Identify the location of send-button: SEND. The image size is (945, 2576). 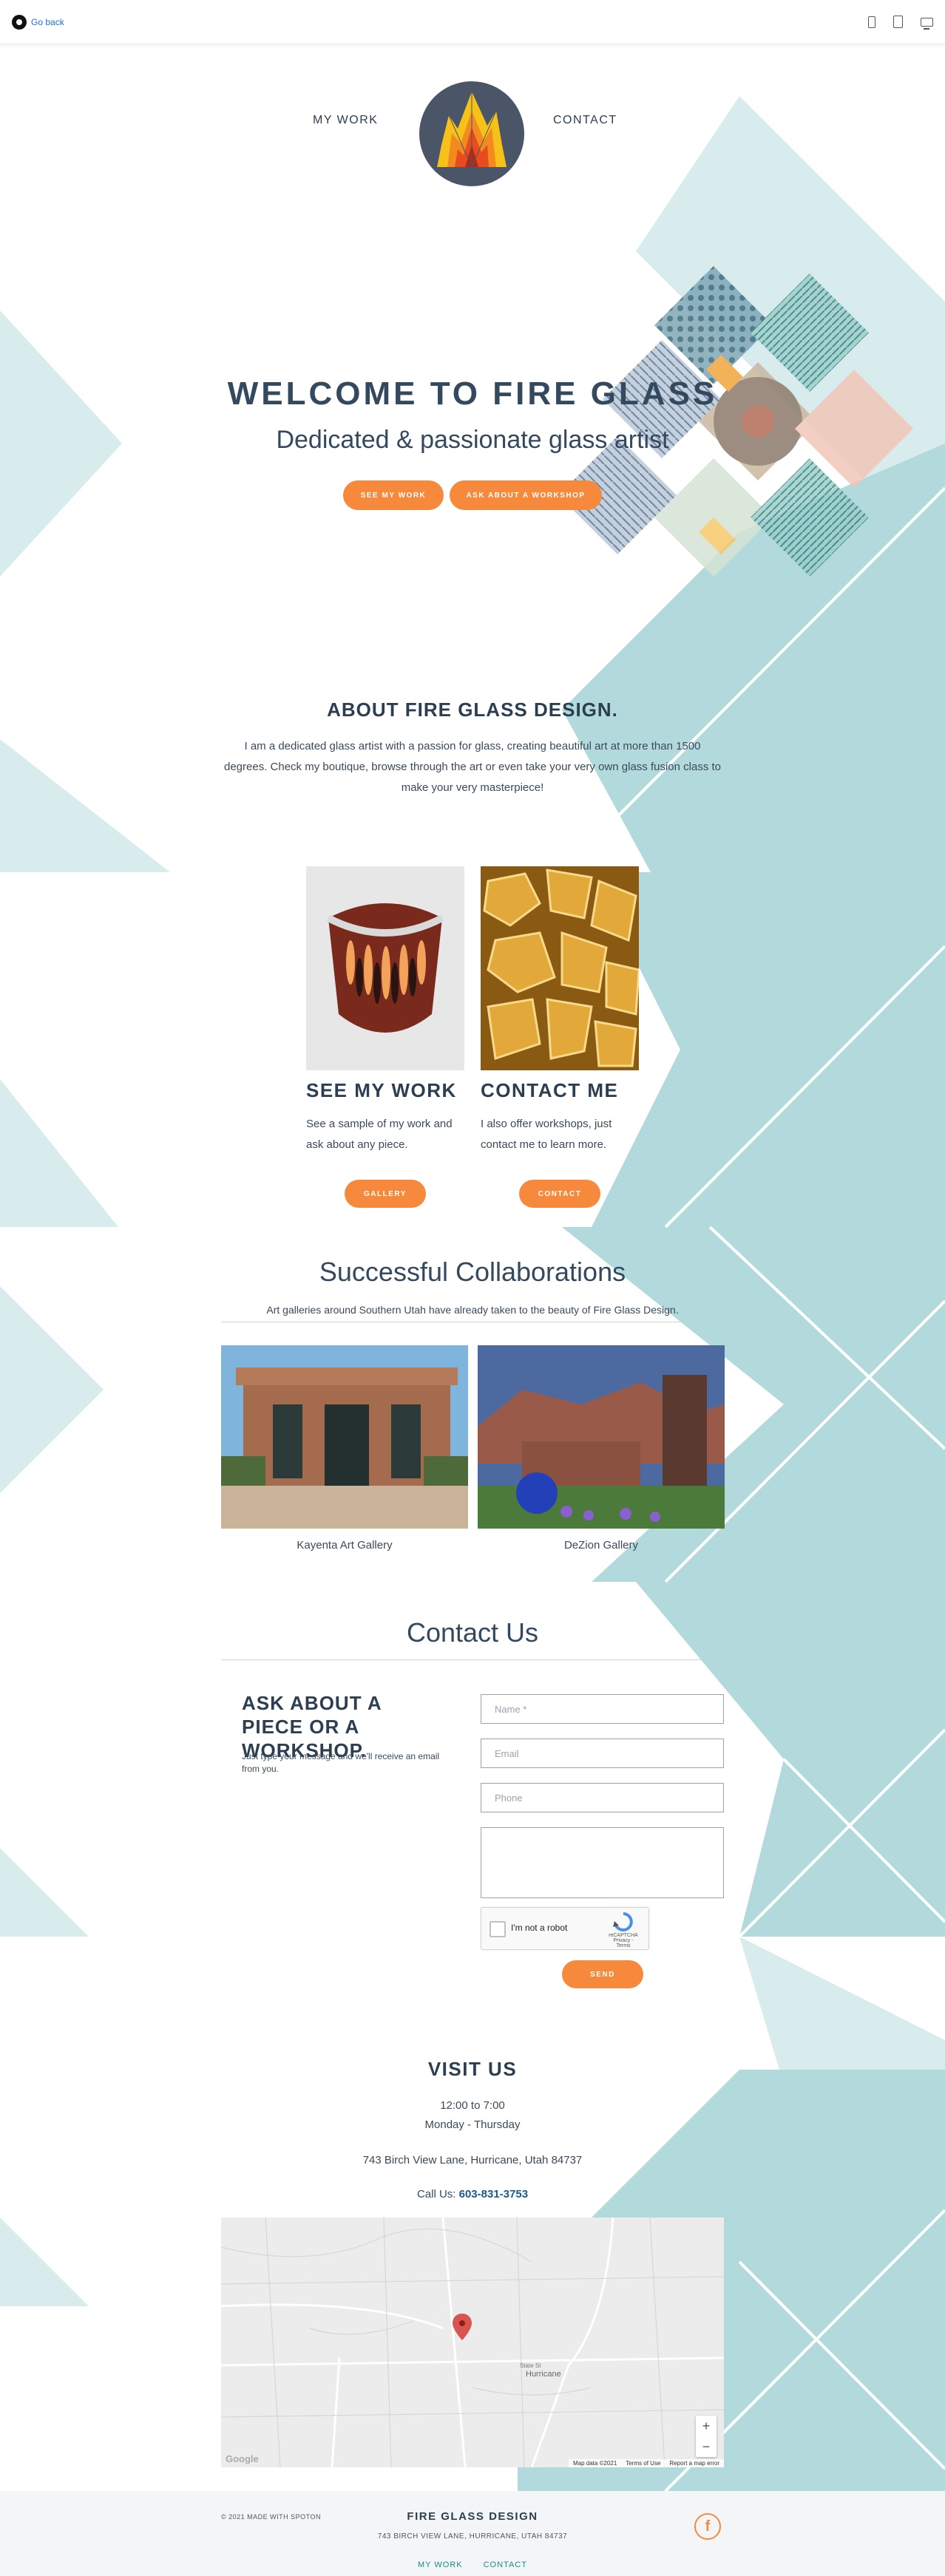
(602, 1974).